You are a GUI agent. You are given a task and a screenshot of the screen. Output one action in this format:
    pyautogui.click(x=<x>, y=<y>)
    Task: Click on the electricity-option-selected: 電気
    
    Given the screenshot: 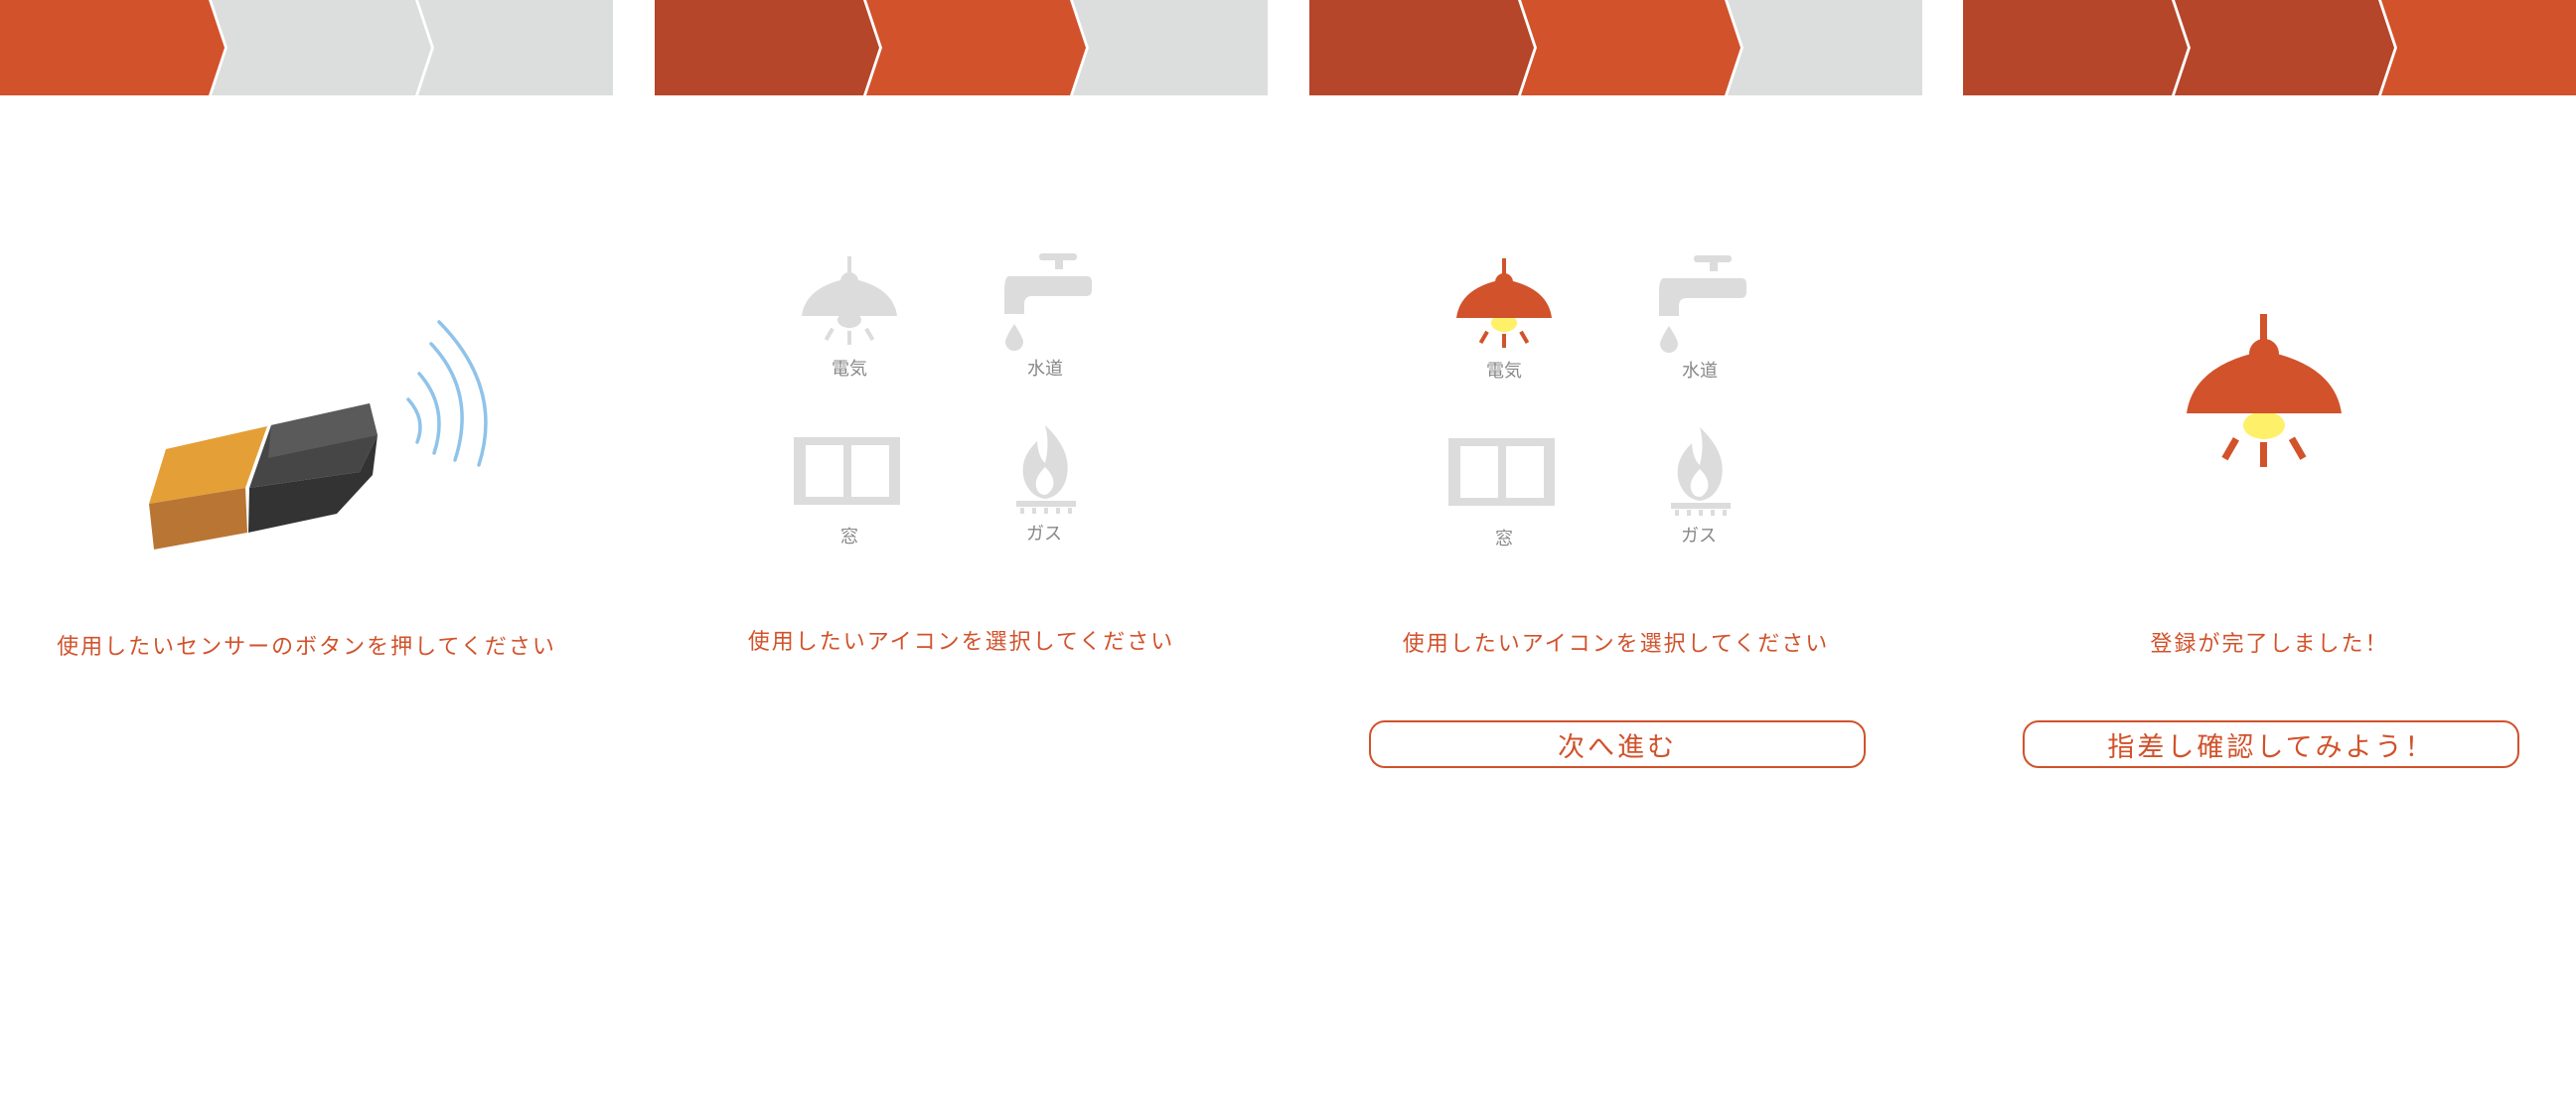 What is the action you would take?
    pyautogui.click(x=1504, y=320)
    